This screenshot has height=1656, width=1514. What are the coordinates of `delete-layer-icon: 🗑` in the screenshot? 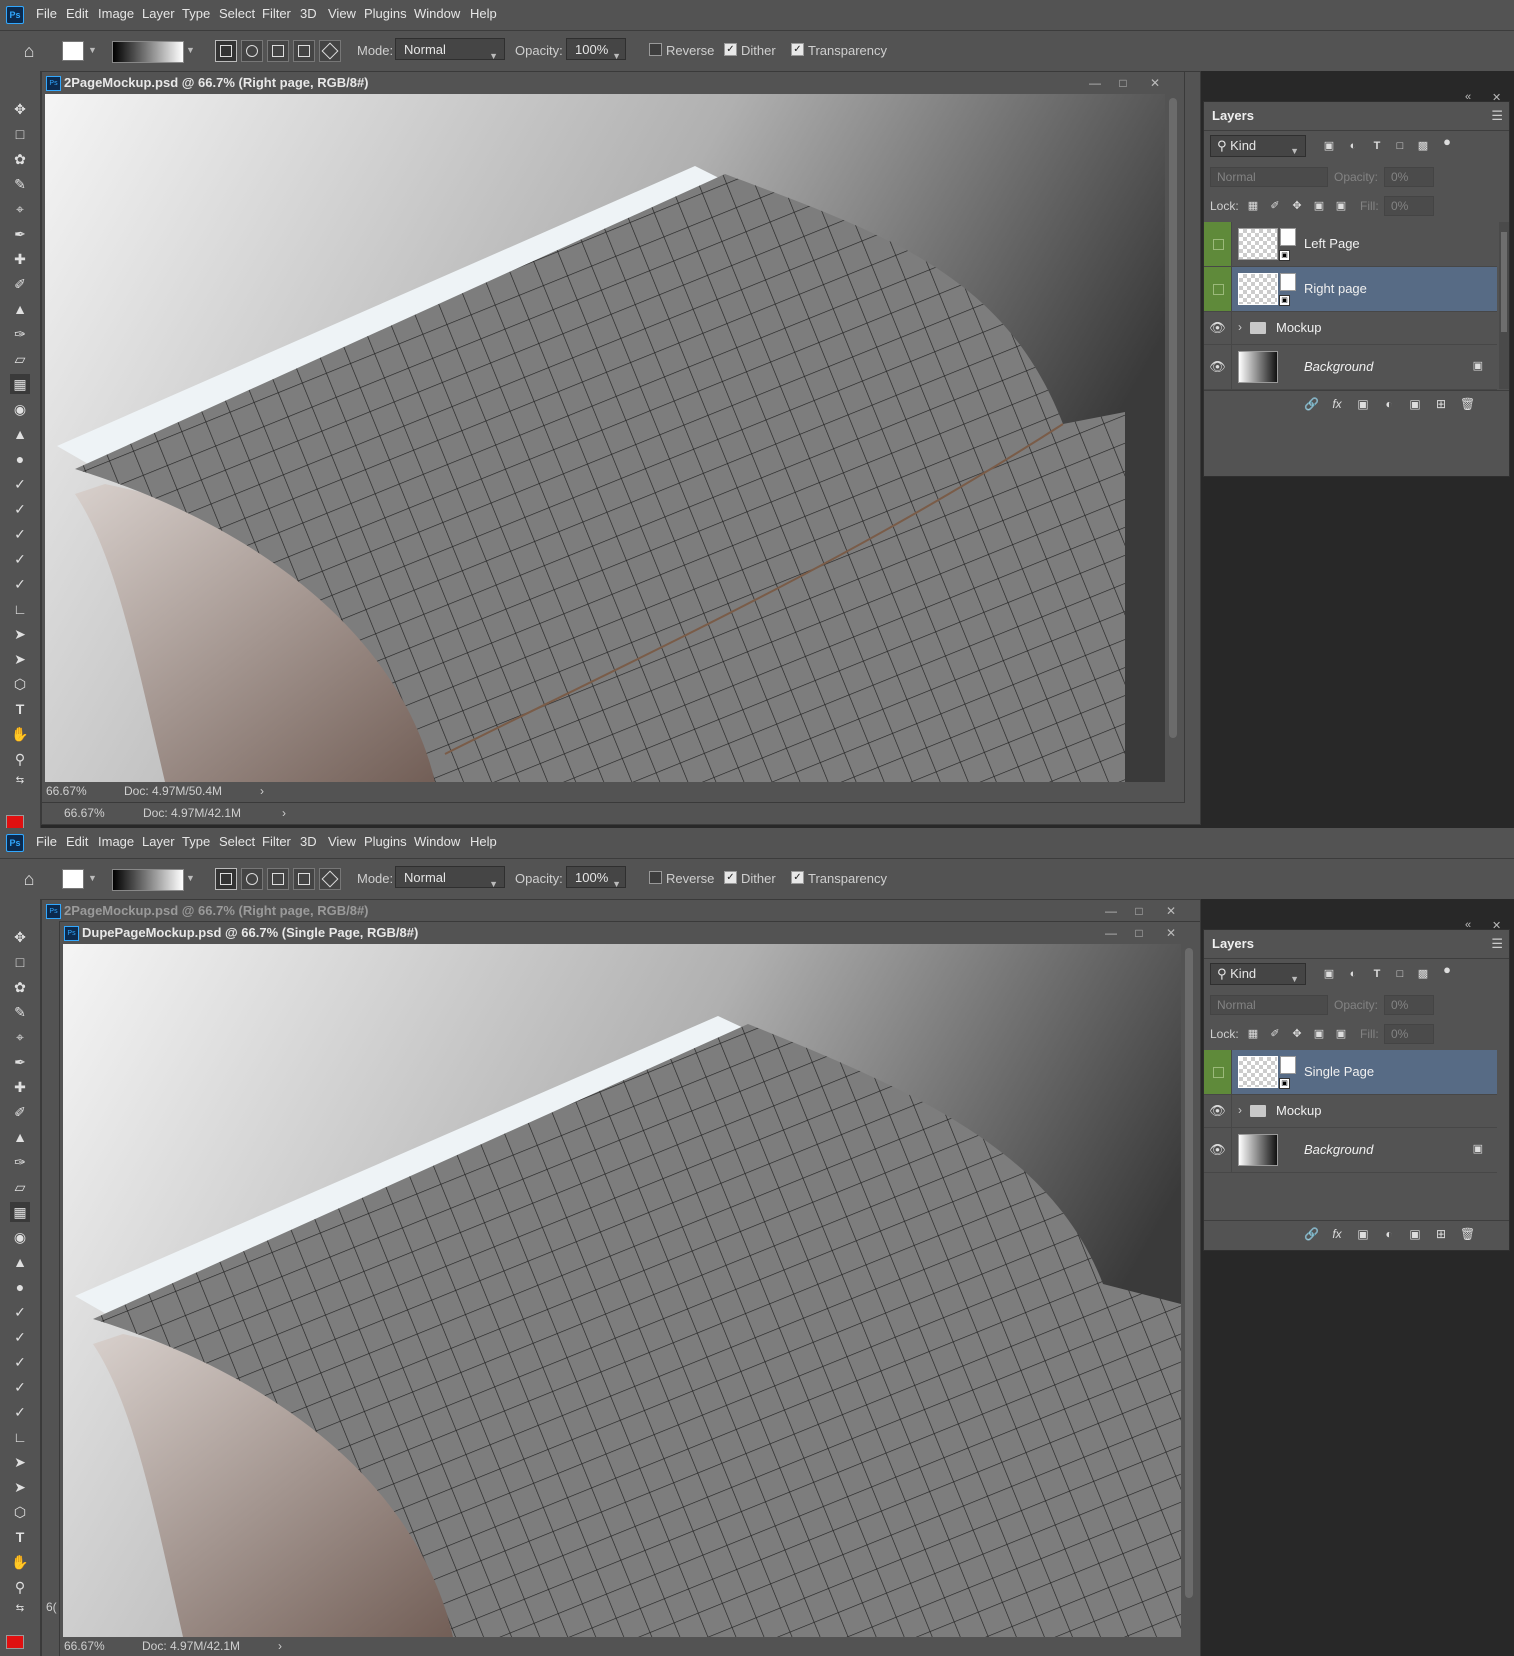 It's located at (1467, 404).